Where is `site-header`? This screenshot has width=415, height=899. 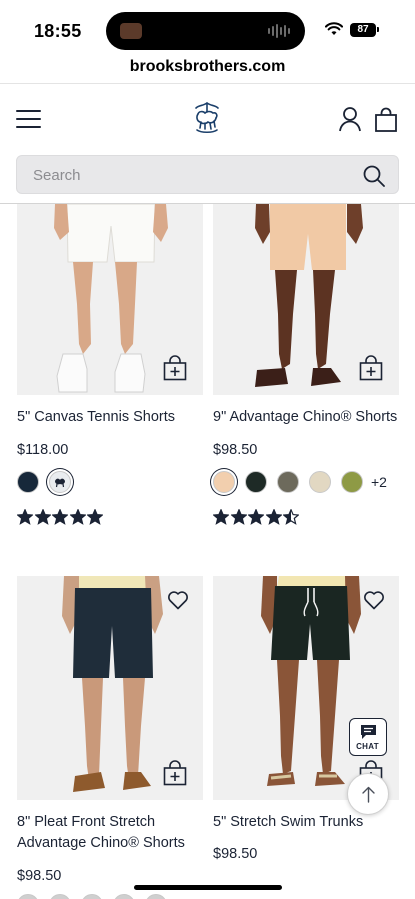 site-header is located at coordinates (207, 119).